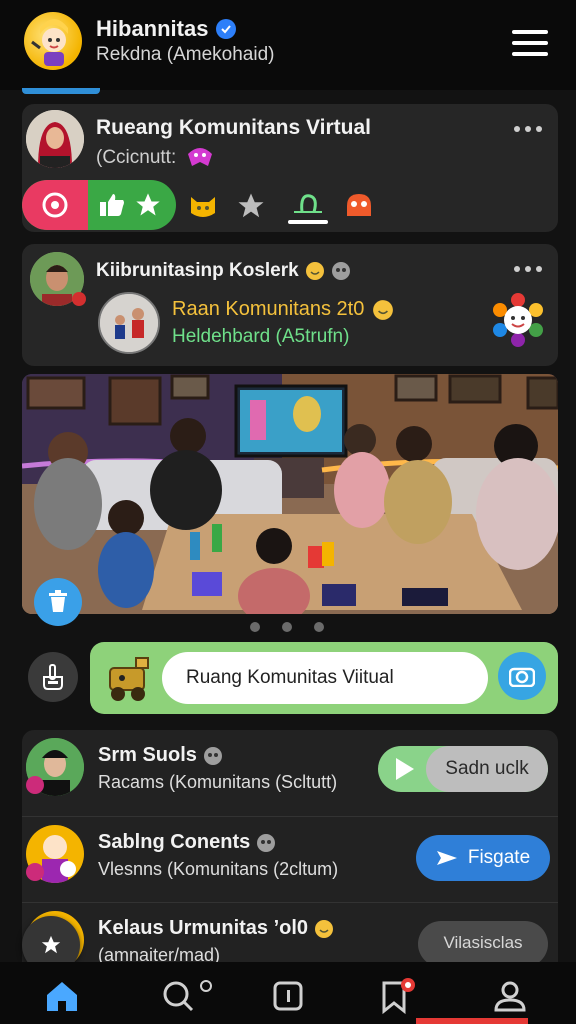  Describe the element at coordinates (287, 627) in the screenshot. I see `carousel-dots` at that location.